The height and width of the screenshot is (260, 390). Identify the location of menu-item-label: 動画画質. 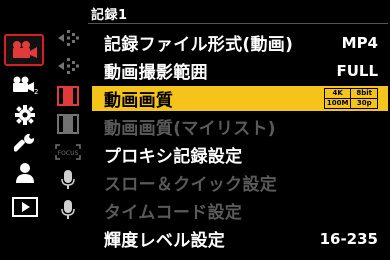
(139, 101).